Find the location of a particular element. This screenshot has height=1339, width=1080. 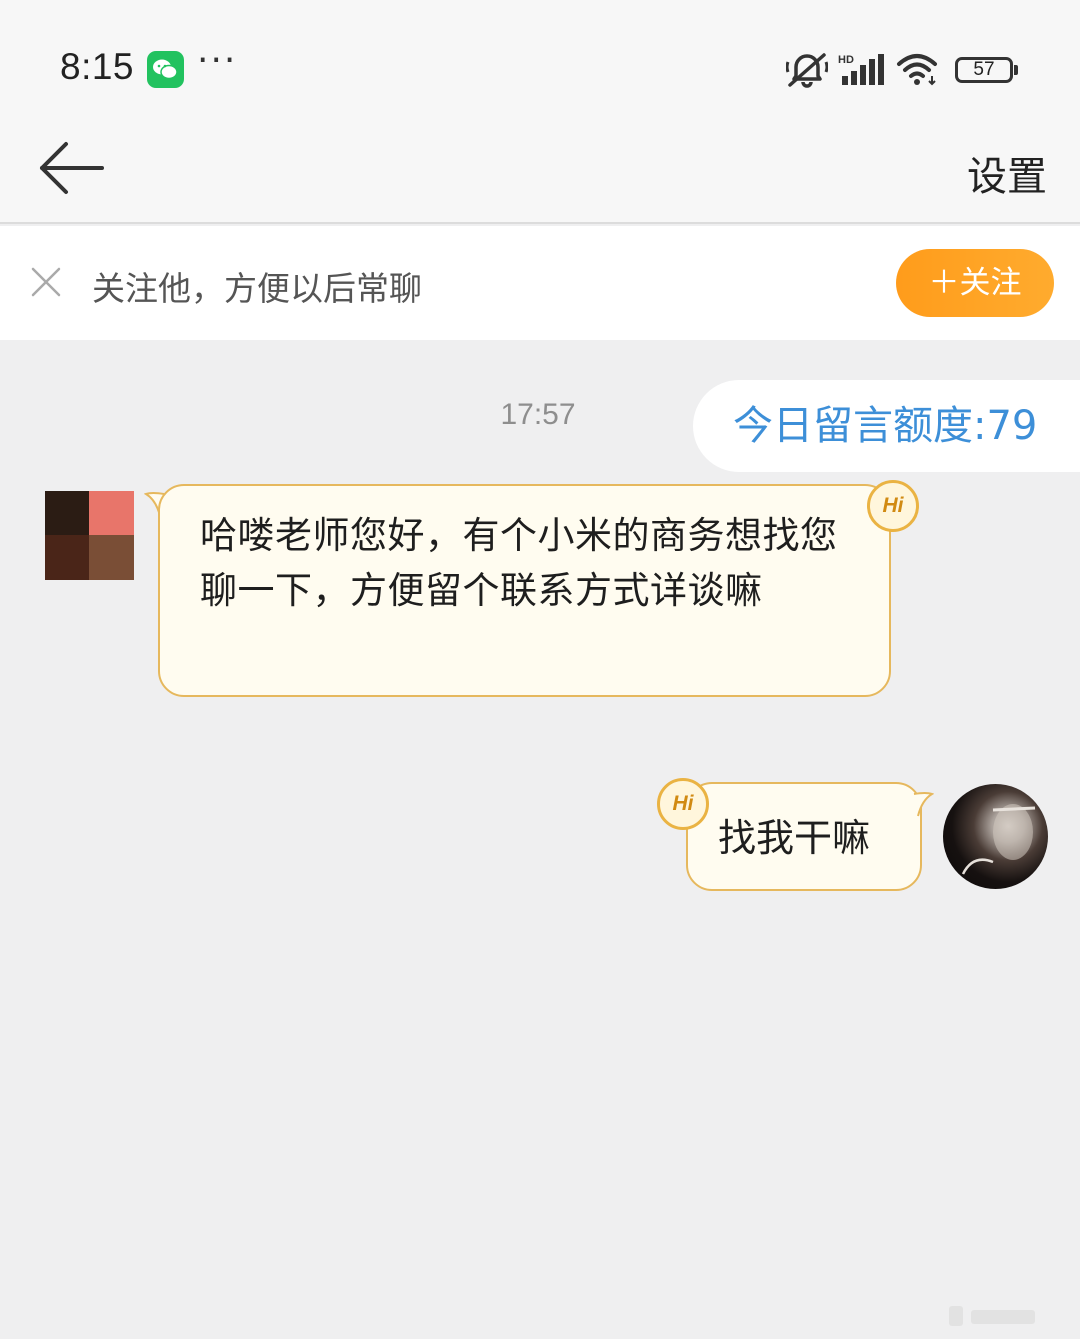

follow-button: ＋关注 is located at coordinates (975, 283).